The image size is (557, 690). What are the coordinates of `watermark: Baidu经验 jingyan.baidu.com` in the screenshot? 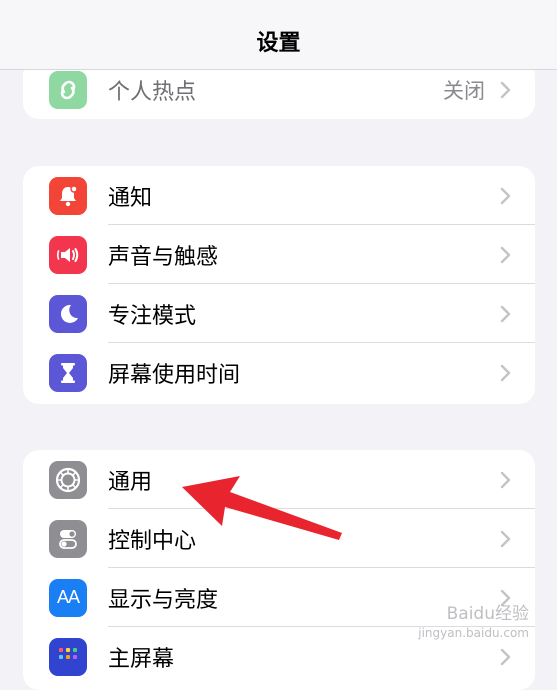 It's located at (473, 624).